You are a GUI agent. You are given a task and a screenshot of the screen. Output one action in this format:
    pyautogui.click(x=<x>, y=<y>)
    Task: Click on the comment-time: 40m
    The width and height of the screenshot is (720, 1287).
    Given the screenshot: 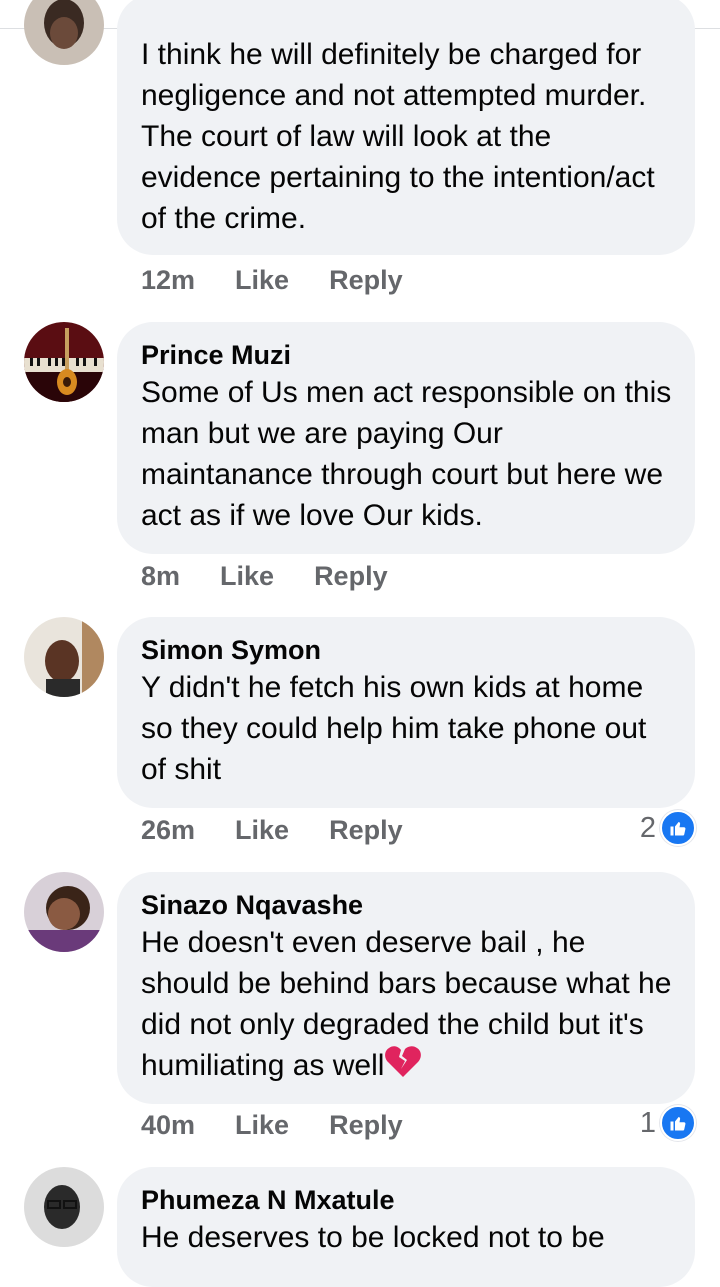 What is the action you would take?
    pyautogui.click(x=168, y=1125)
    